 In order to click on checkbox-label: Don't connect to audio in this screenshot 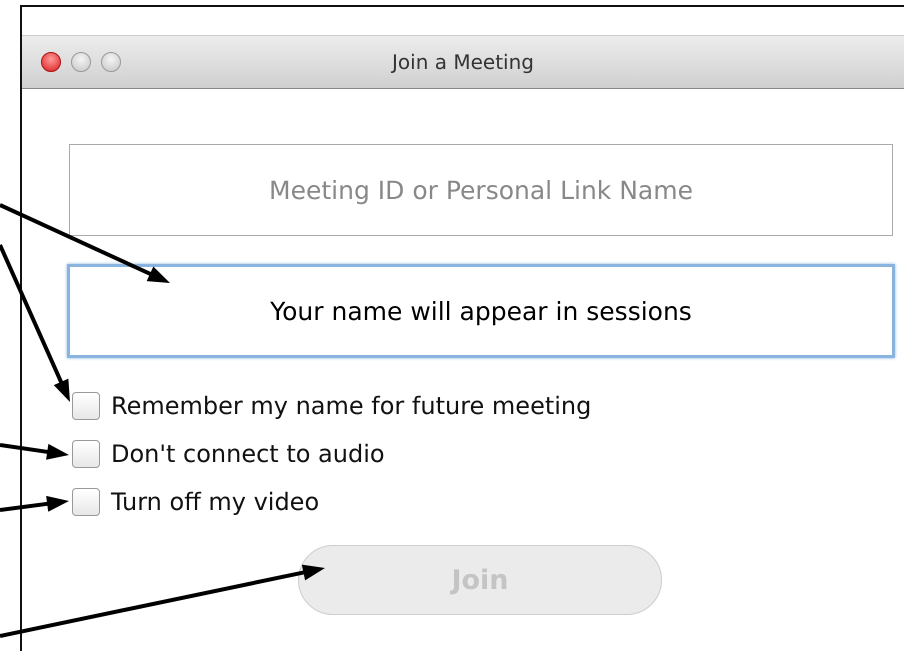, I will do `click(248, 454)`.